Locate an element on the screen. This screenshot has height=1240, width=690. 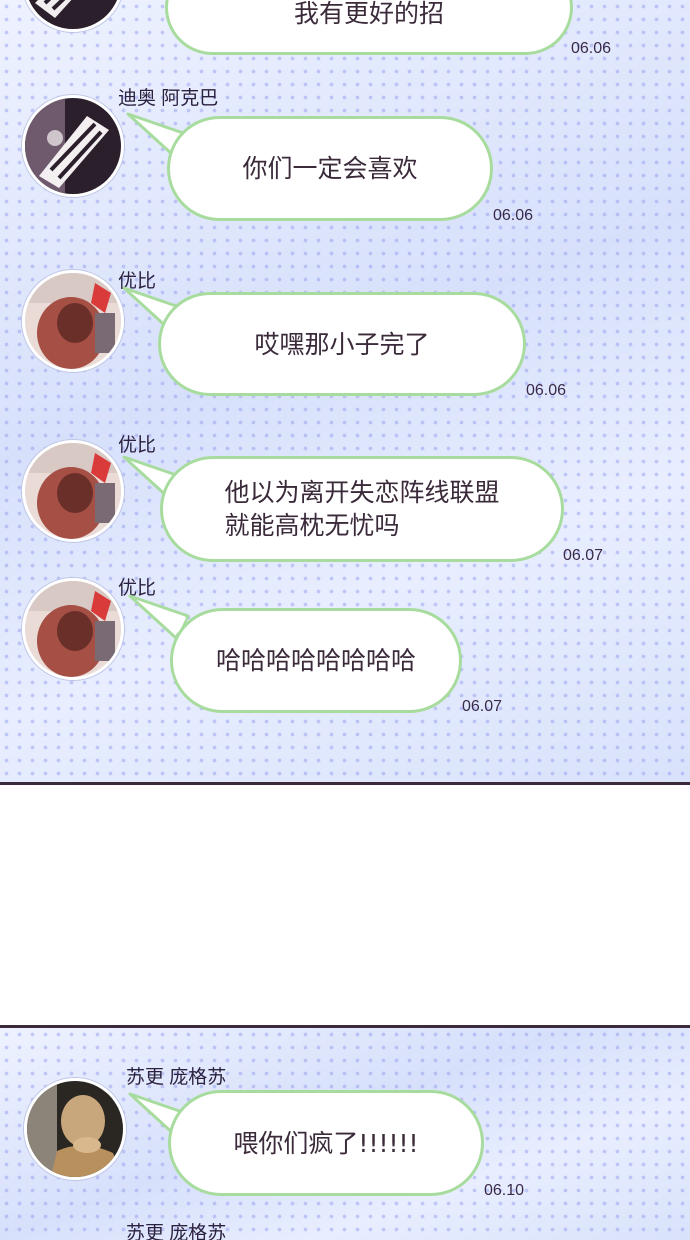
sender-name: 优比 is located at coordinates (137, 445).